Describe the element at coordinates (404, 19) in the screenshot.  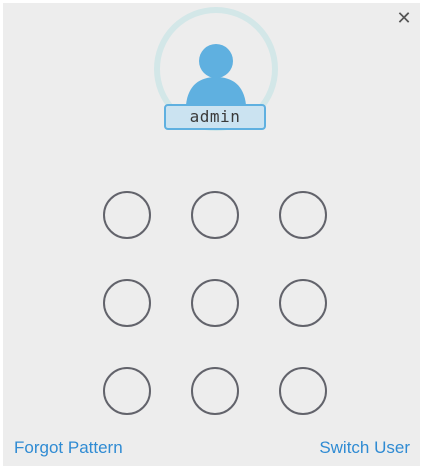
I see `close-icon: ✕` at that location.